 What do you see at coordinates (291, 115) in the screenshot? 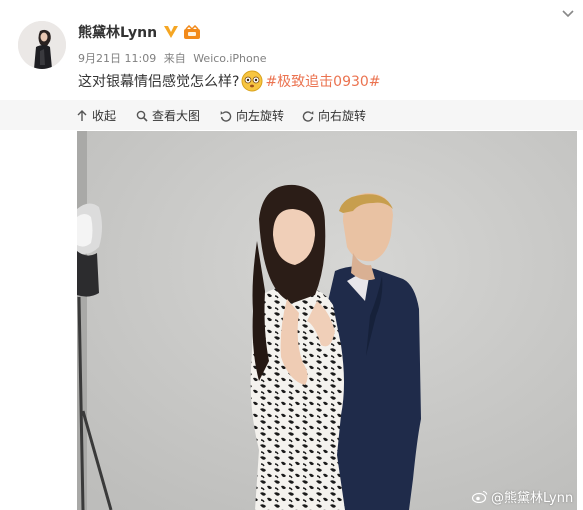
I see `image-action-bar: 收起 查看大图 向左旋转 向右旋转` at bounding box center [291, 115].